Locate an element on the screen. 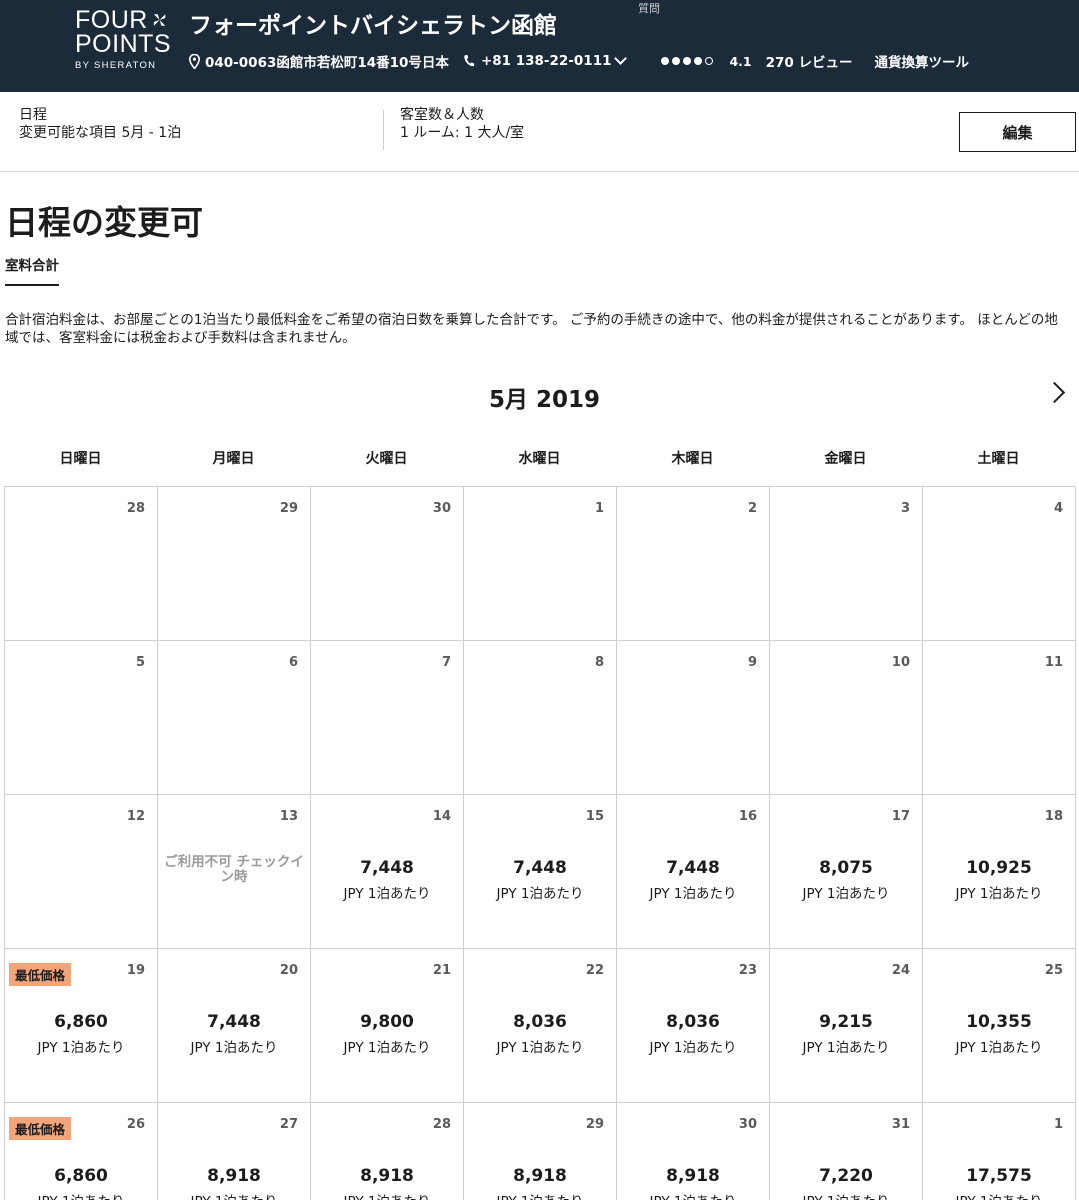 Image resolution: width=1079 pixels, height=1200 pixels. calendar-day-cell: 31 7,220 JPY 1泊あたり is located at coordinates (846, 1151).